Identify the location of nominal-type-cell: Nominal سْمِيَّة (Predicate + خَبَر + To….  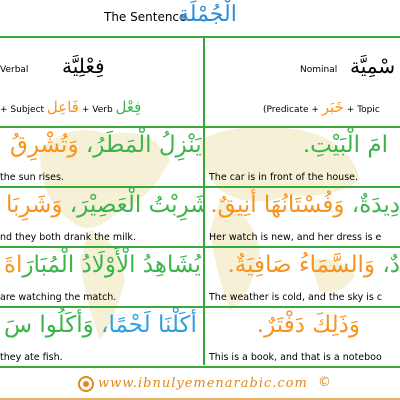
(302, 83).